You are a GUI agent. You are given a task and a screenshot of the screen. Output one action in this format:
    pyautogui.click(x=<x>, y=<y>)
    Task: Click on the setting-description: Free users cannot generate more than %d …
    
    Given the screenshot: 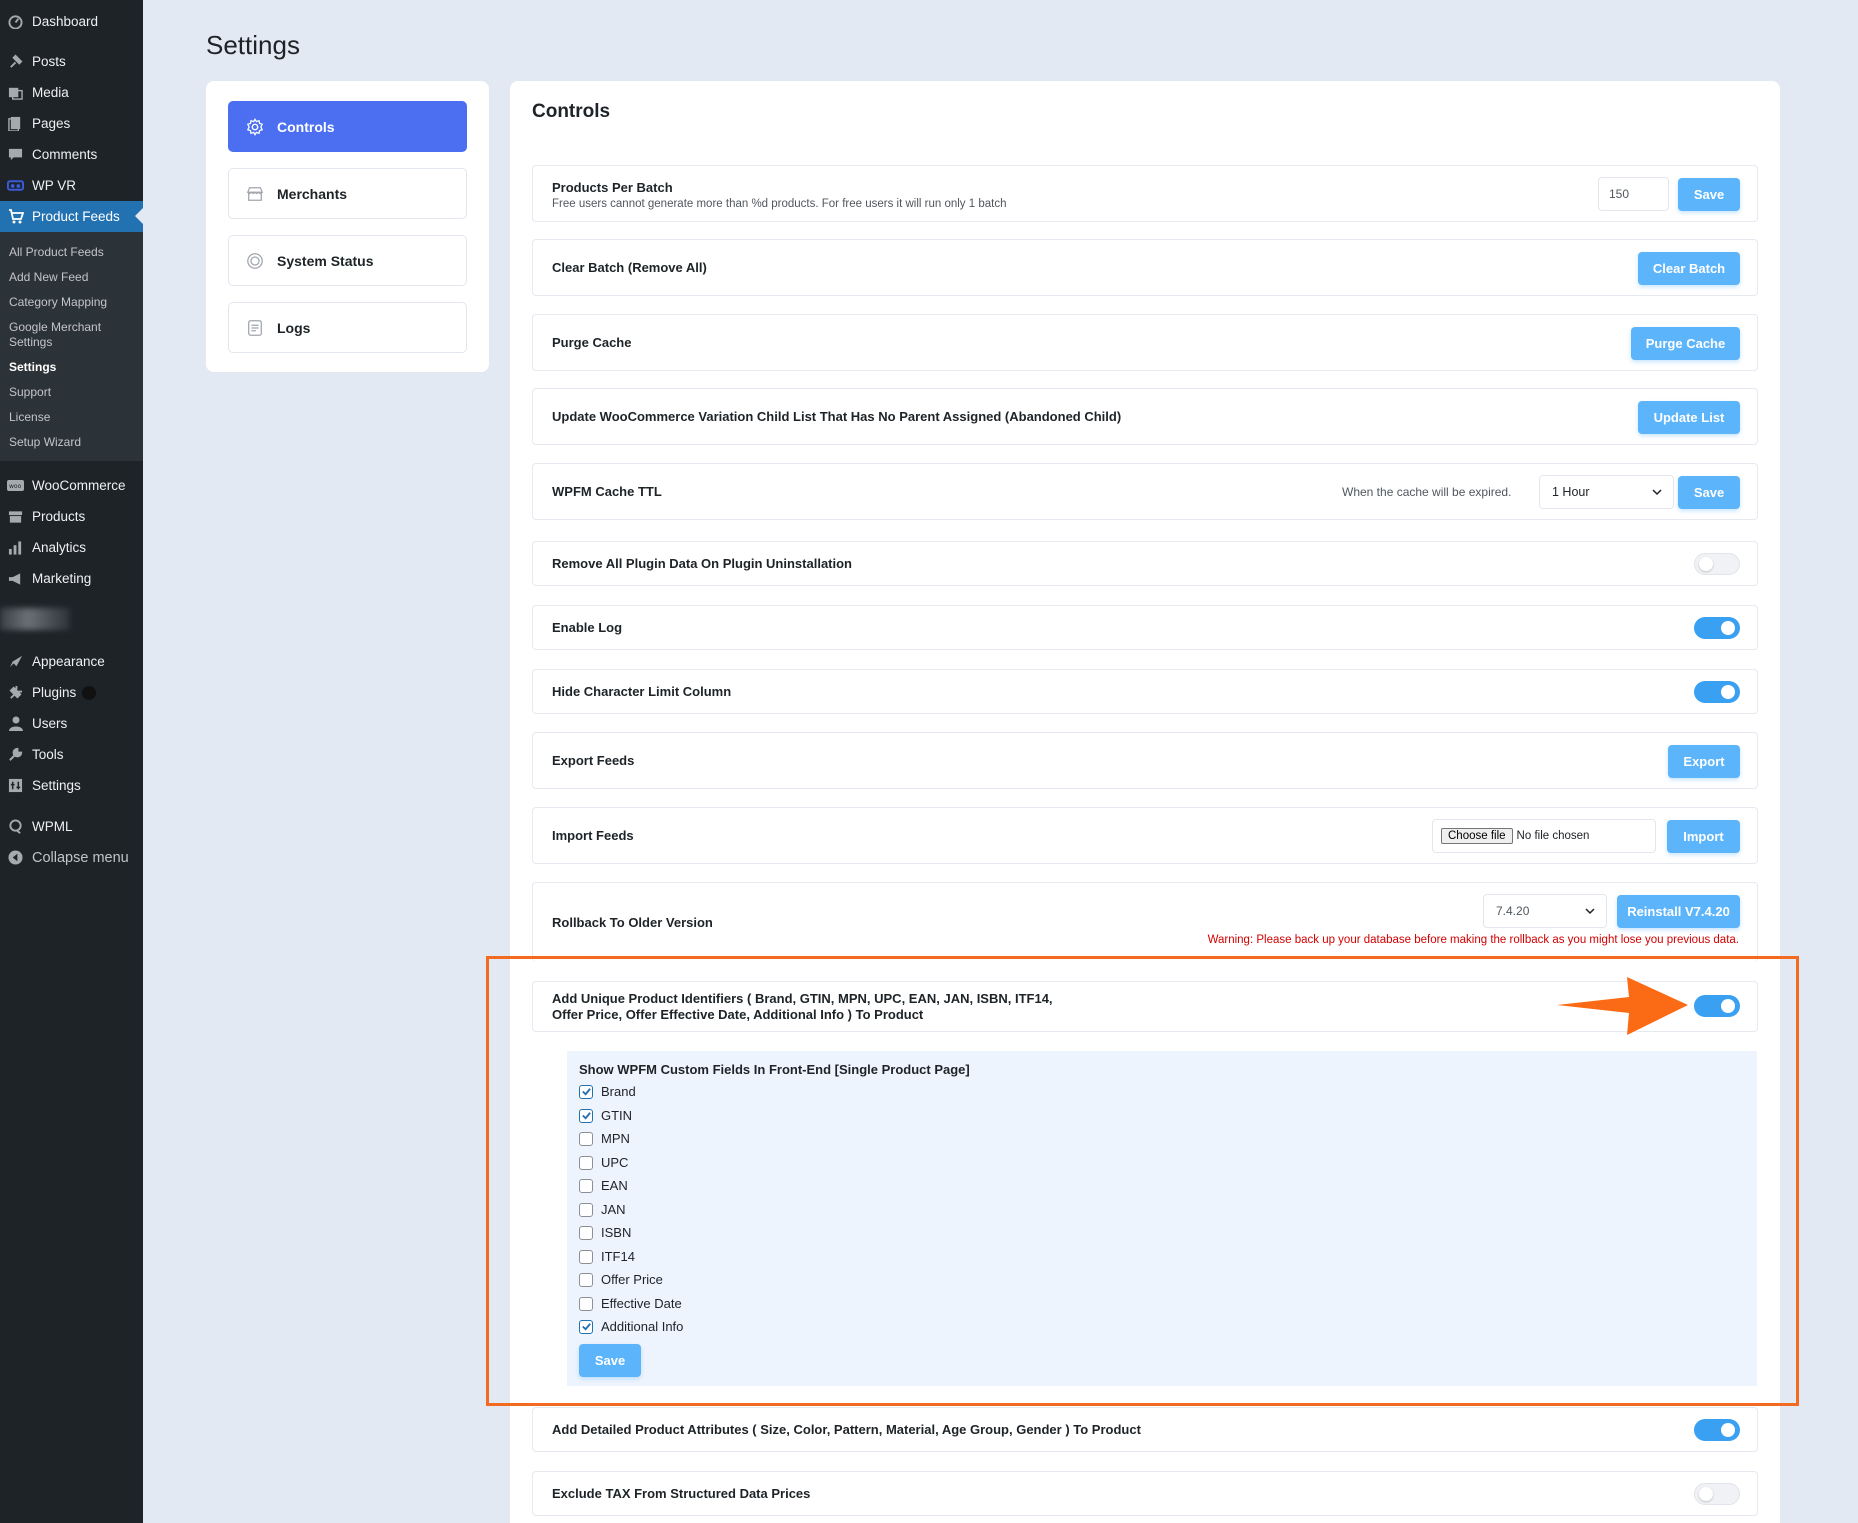 What is the action you would take?
    pyautogui.click(x=779, y=204)
    